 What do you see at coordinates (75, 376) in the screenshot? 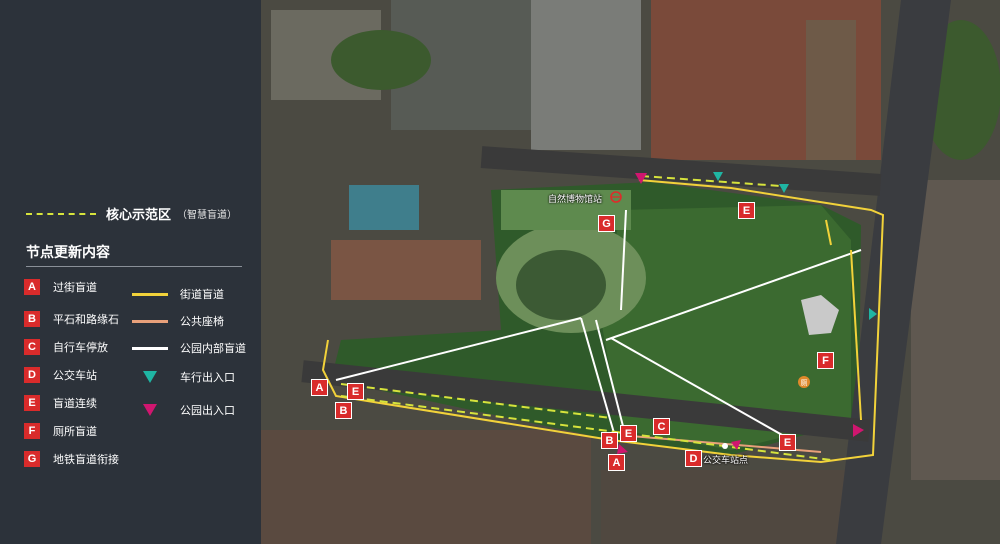
I see `node-label-d: 公交车站` at bounding box center [75, 376].